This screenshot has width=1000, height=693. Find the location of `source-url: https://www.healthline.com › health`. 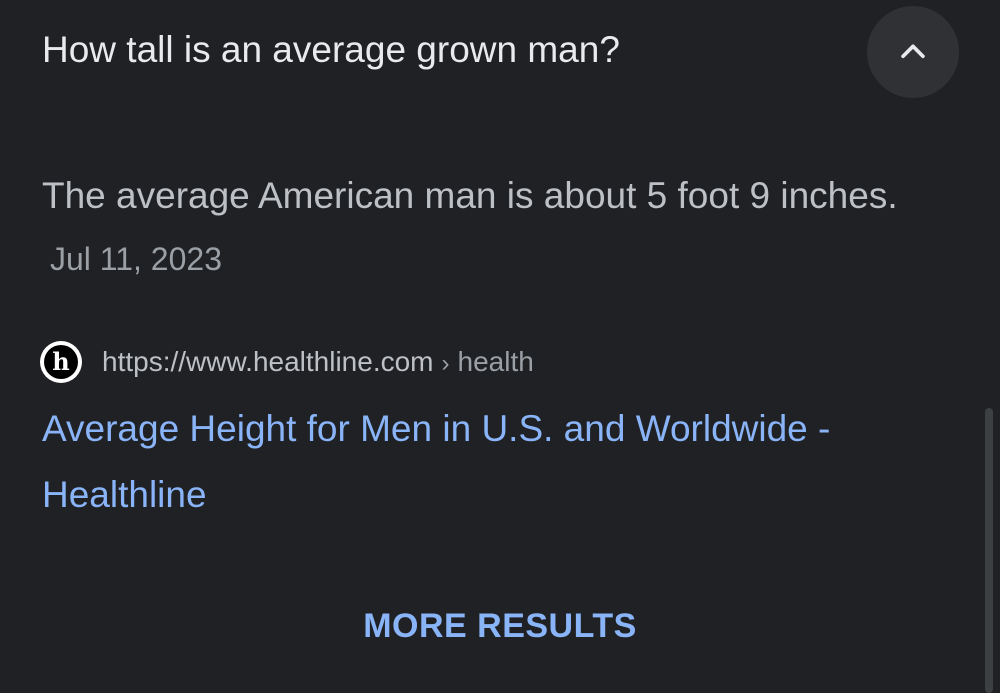

source-url: https://www.healthline.com › health is located at coordinates (318, 362).